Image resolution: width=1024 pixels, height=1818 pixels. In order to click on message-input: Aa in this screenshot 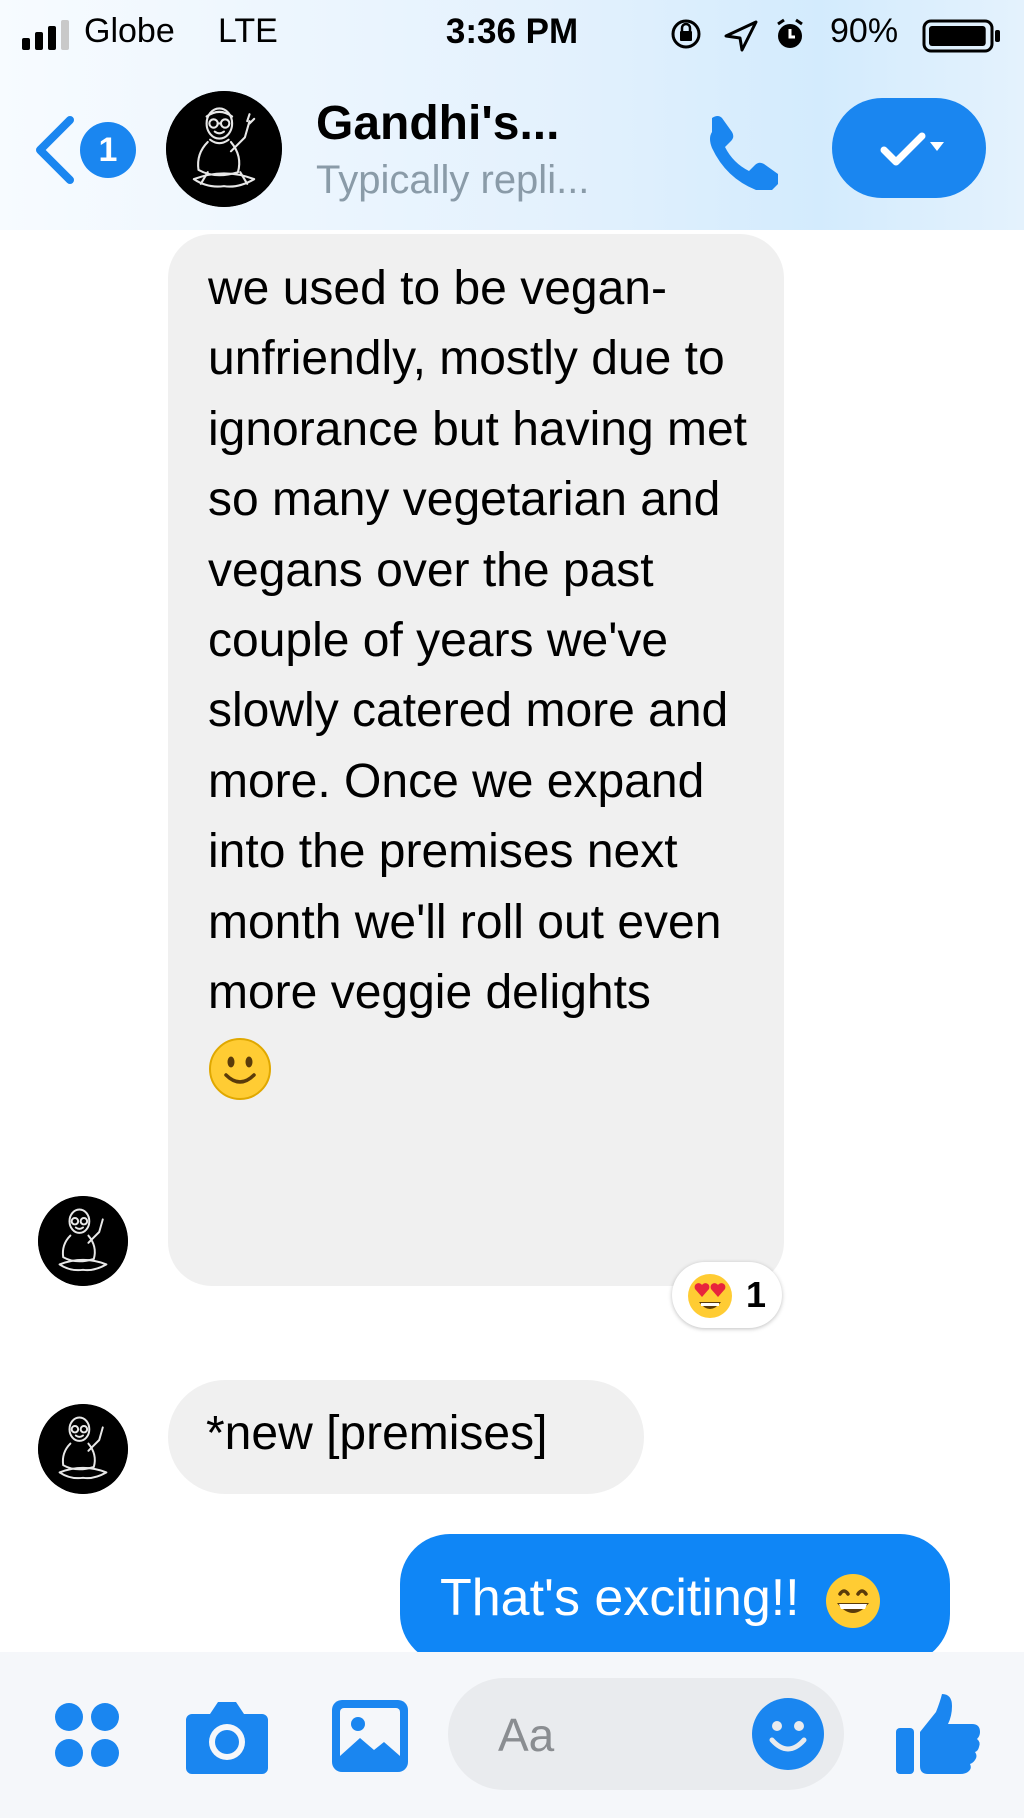, I will do `click(646, 1734)`.